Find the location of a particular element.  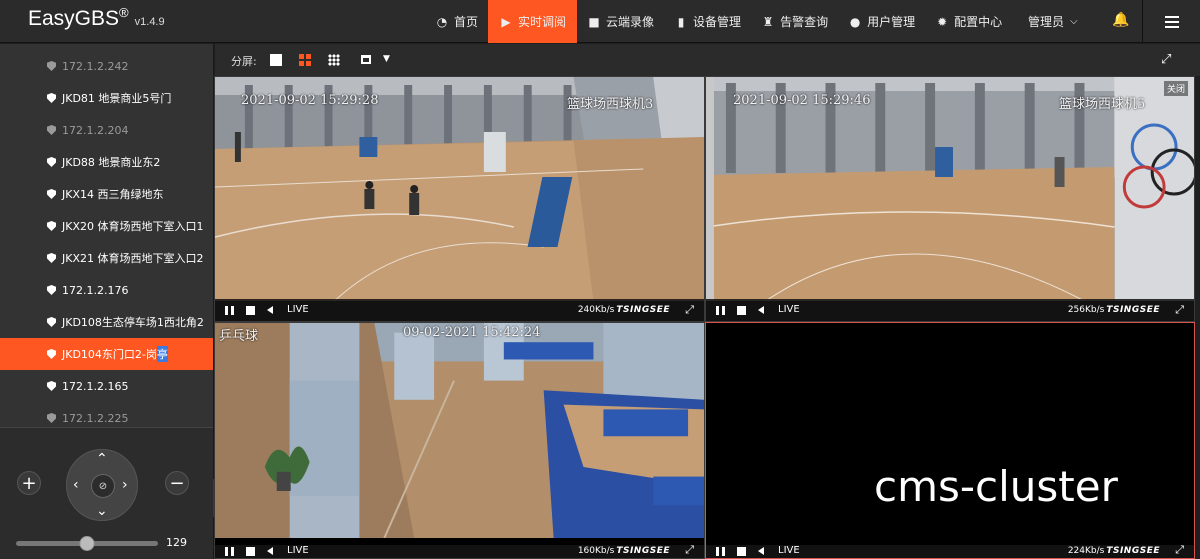

device-label: 172.1.2.176 is located at coordinates (95, 290).